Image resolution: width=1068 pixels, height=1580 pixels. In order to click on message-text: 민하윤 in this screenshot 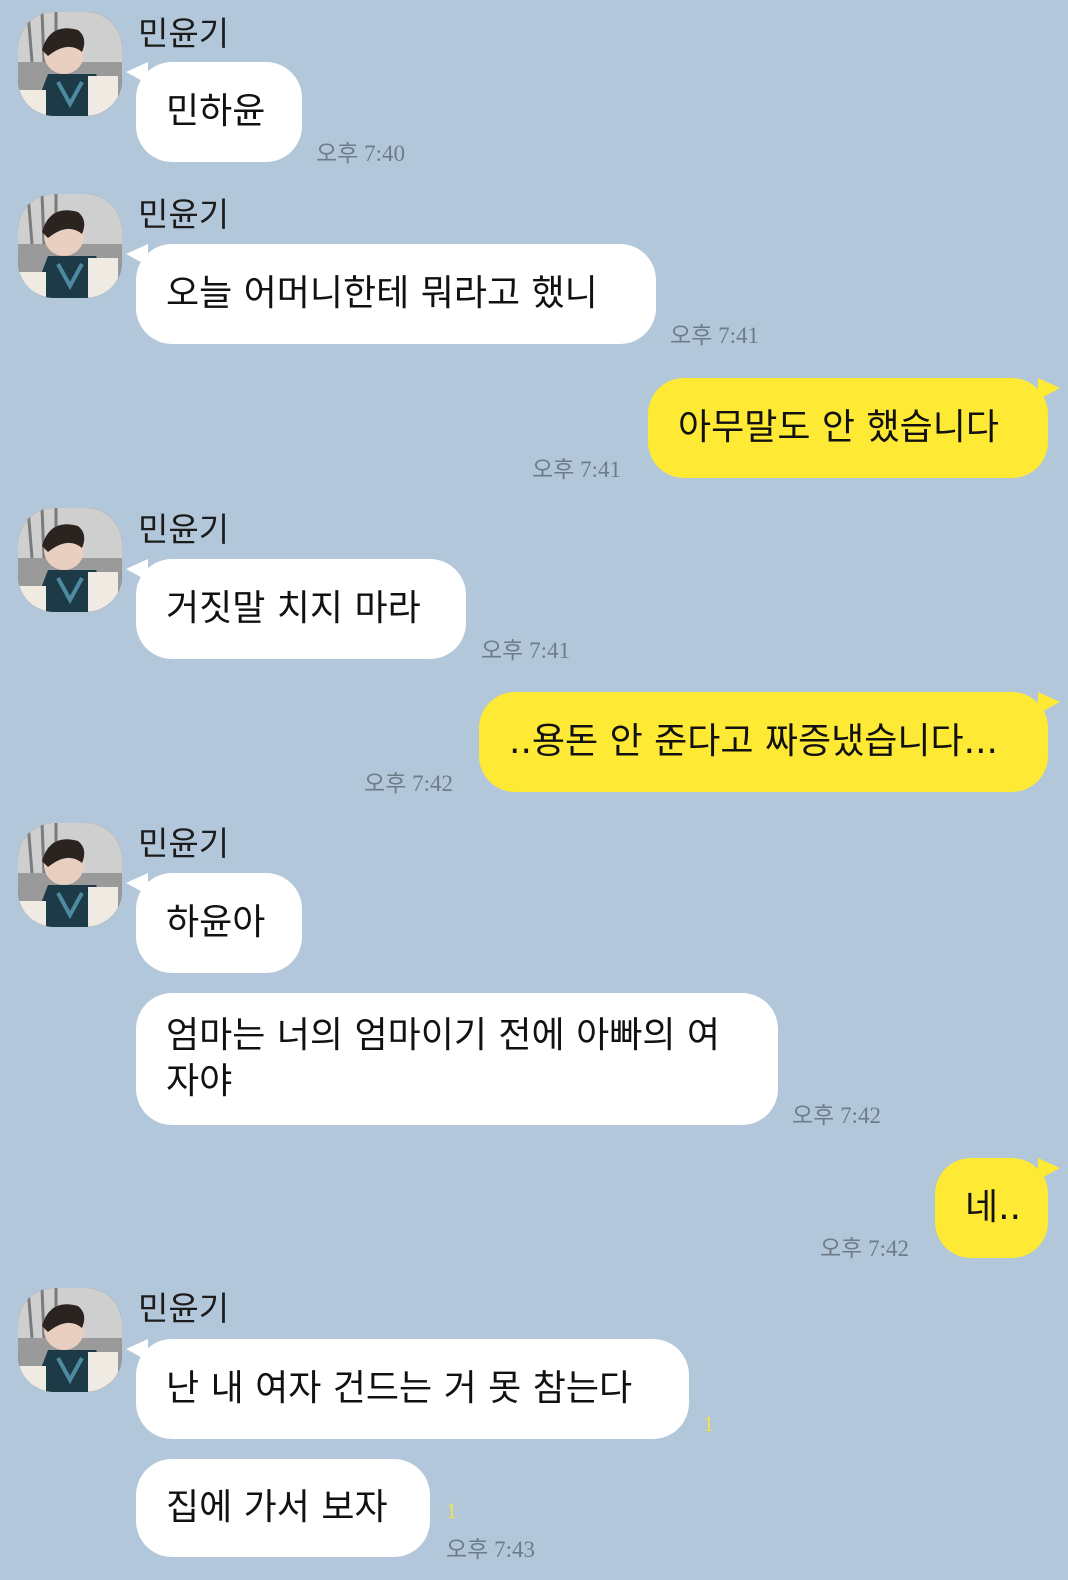, I will do `click(216, 111)`.